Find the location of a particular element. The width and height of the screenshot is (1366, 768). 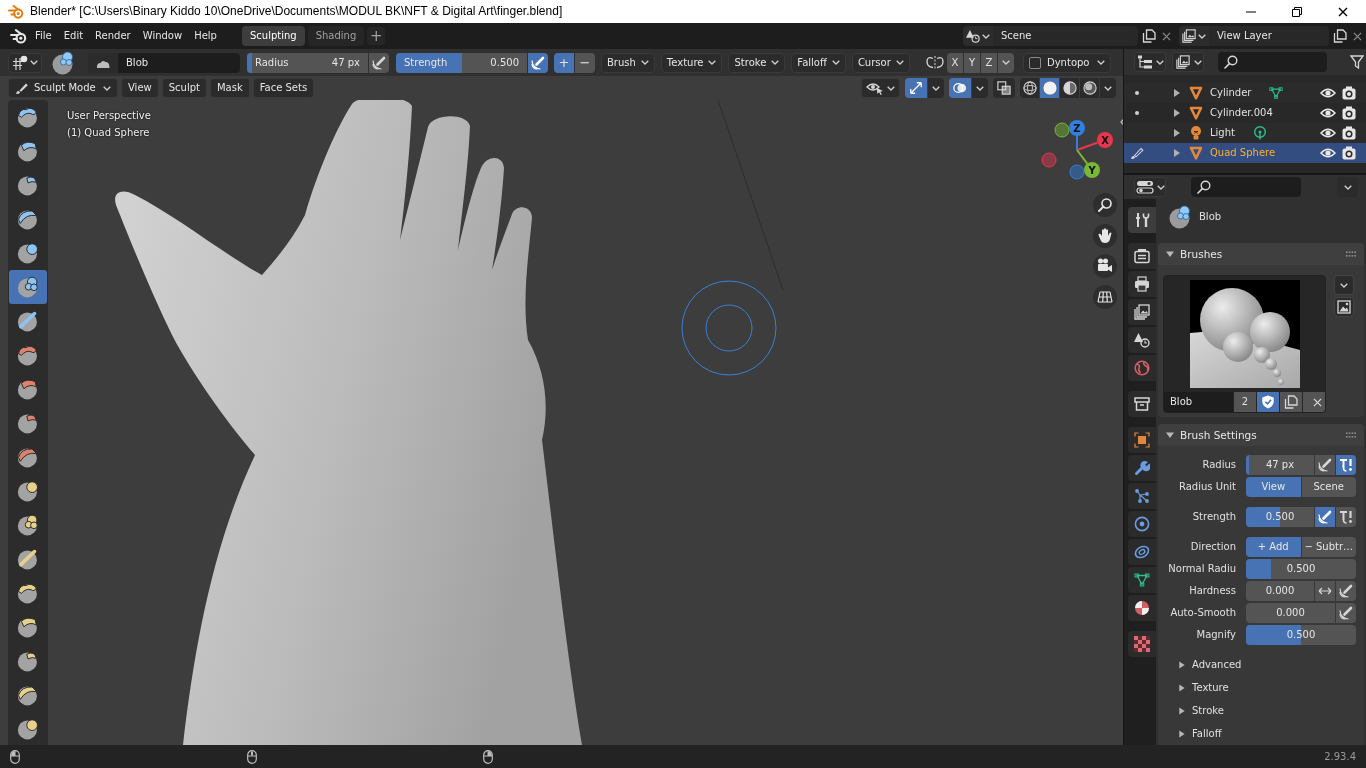

strength-slider: Strength 0.500 is located at coordinates (461, 62).